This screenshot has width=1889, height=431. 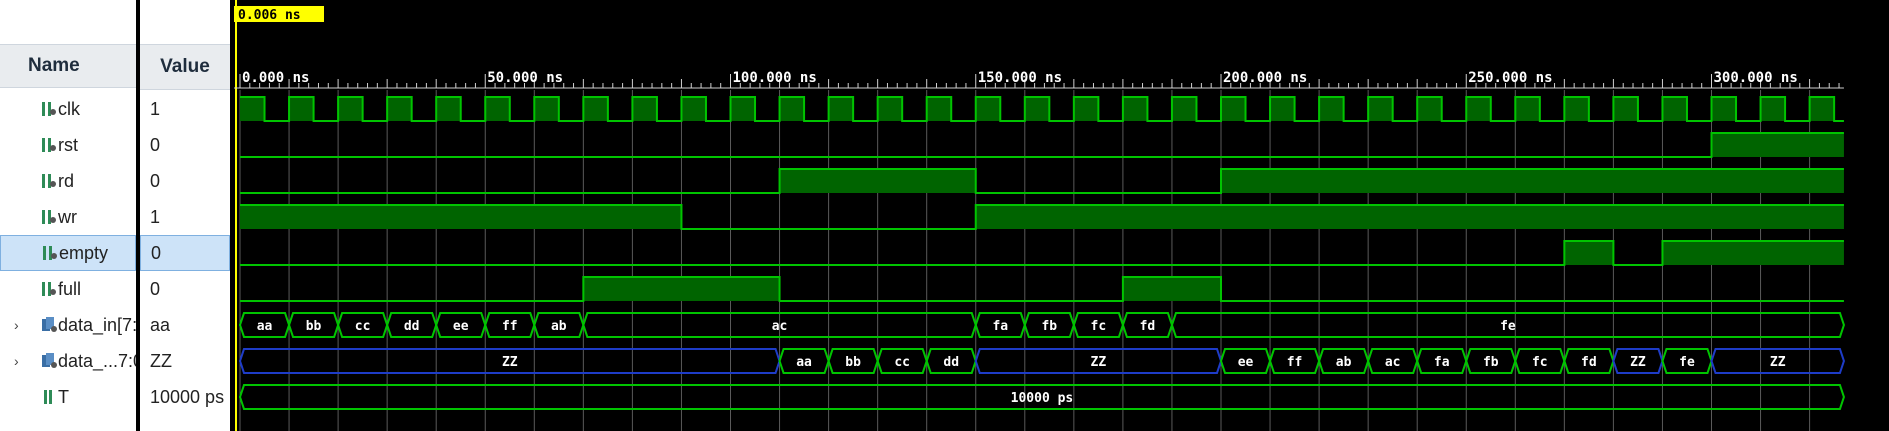 I want to click on signal-row-data70: › data_...7:0, so click(x=68, y=361).